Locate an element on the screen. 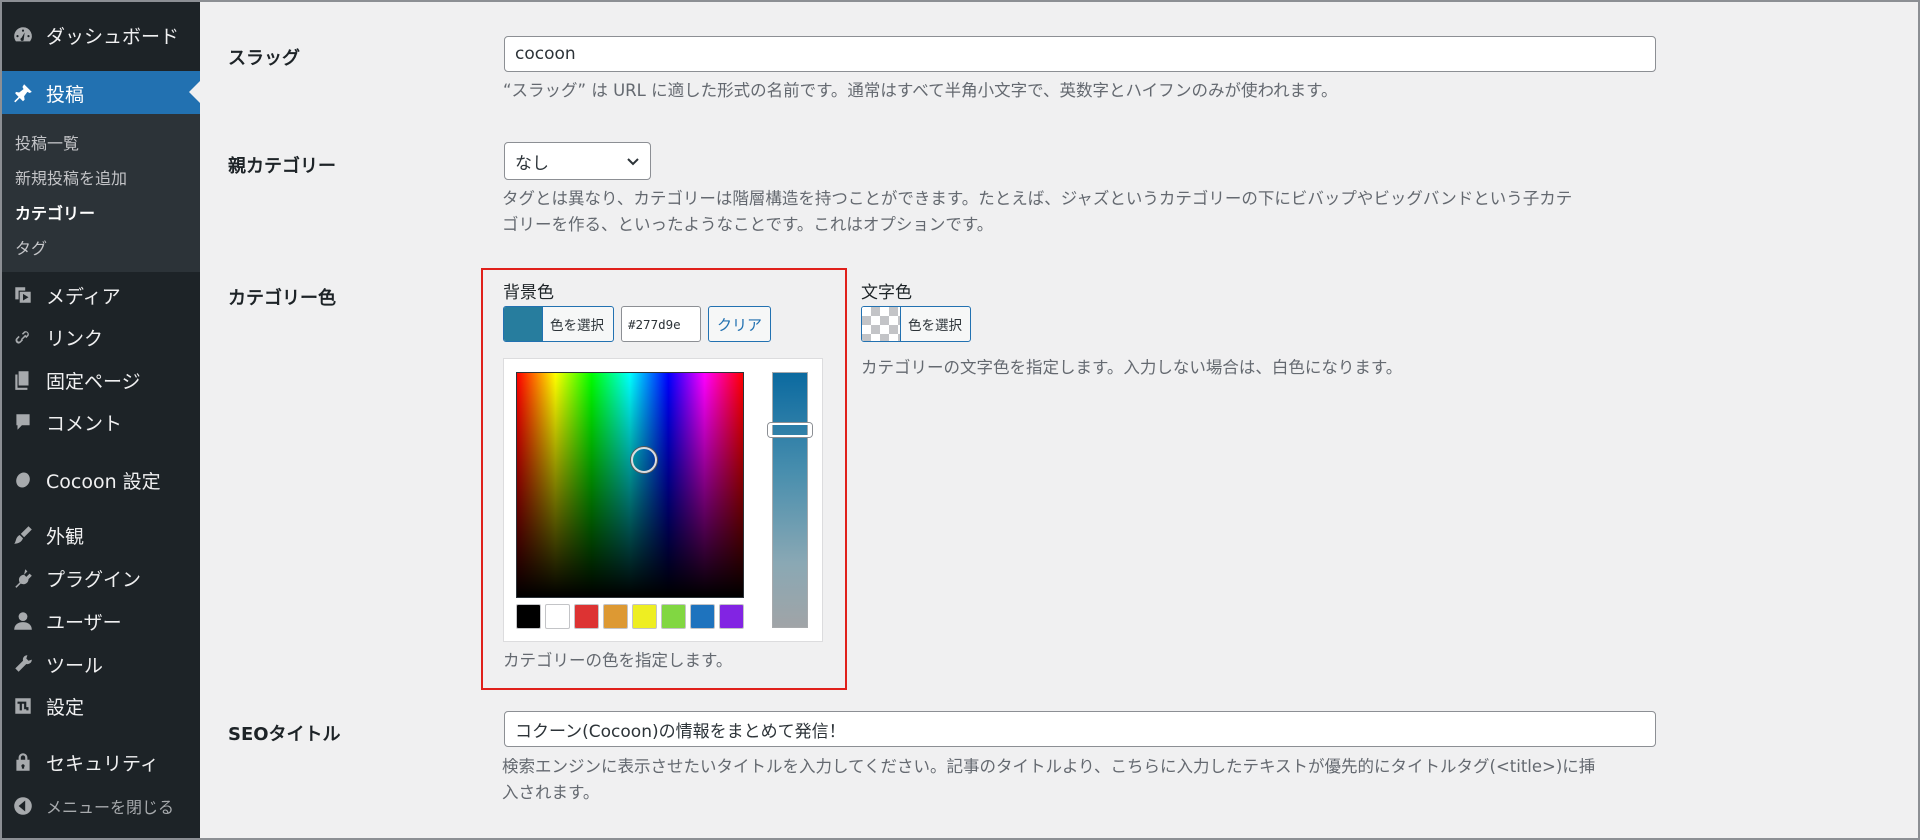 This screenshot has height=840, width=1920. text-color-description: カテゴリーの文字色を指定します。入力しない場合は、白色になります。 is located at coordinates (1132, 367).